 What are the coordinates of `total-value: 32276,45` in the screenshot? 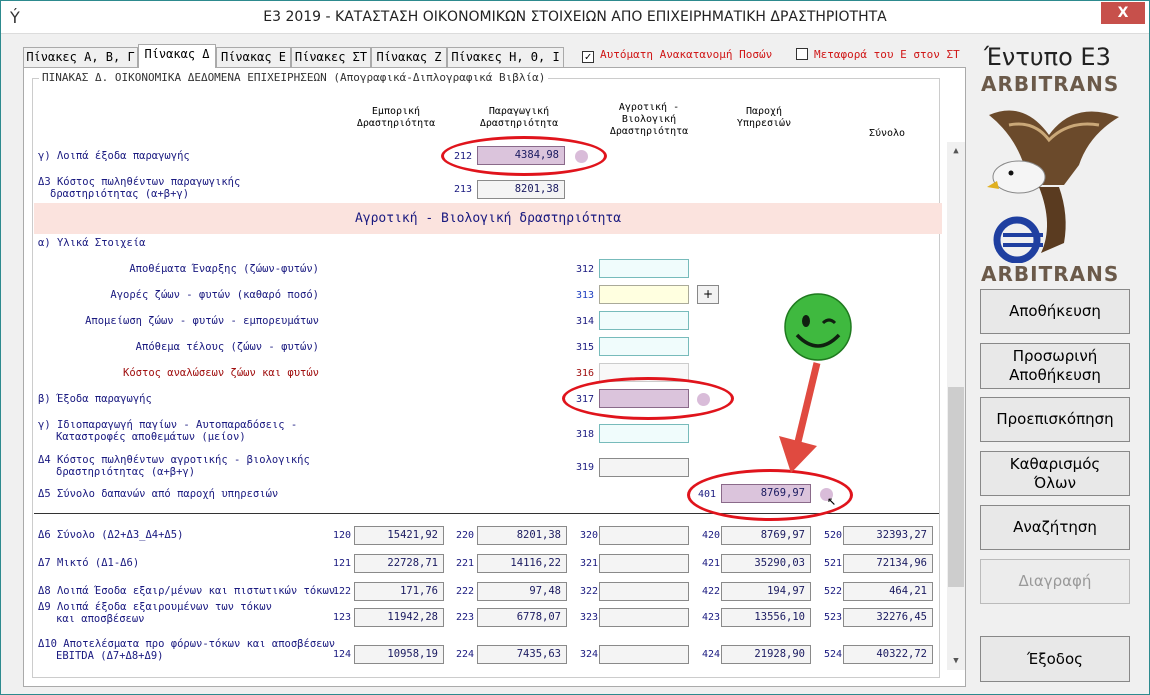 It's located at (888, 617).